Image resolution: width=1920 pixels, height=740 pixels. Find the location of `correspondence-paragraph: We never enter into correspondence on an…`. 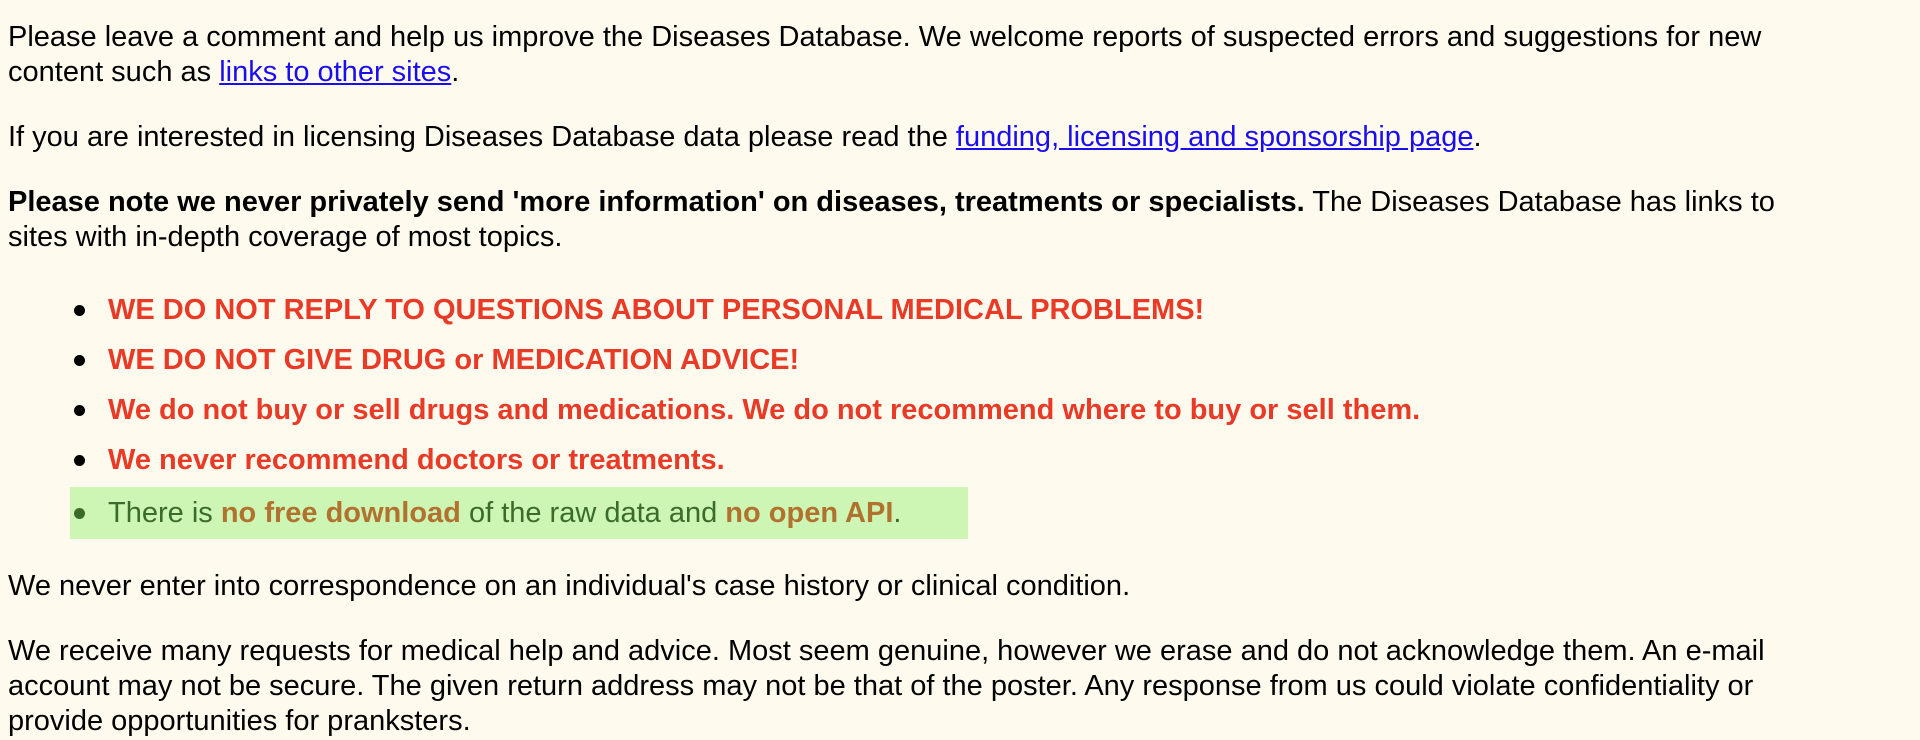

correspondence-paragraph: We never enter into correspondence on an… is located at coordinates (569, 586).